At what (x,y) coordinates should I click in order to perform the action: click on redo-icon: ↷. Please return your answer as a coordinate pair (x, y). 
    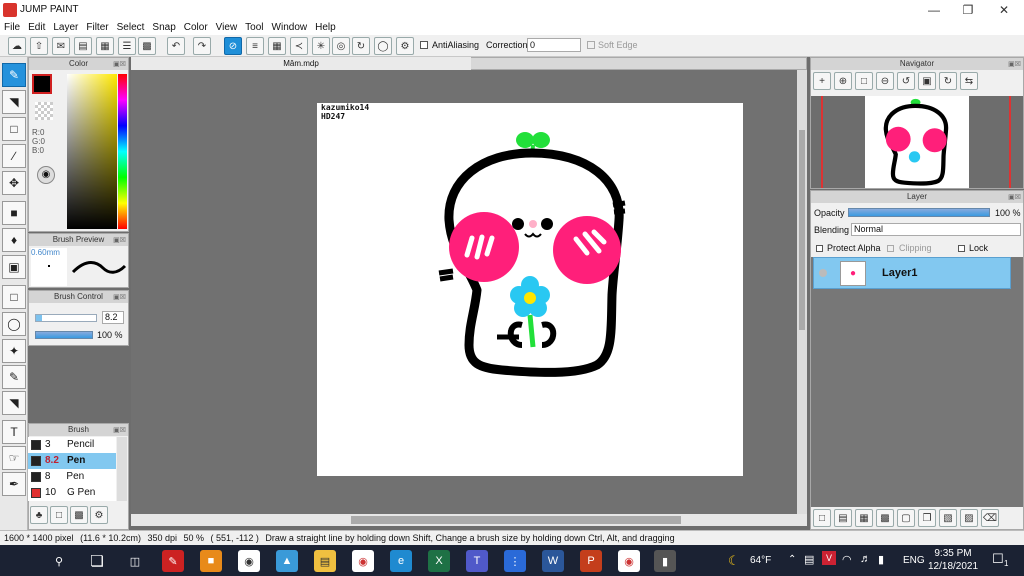
    Looking at the image, I should click on (202, 46).